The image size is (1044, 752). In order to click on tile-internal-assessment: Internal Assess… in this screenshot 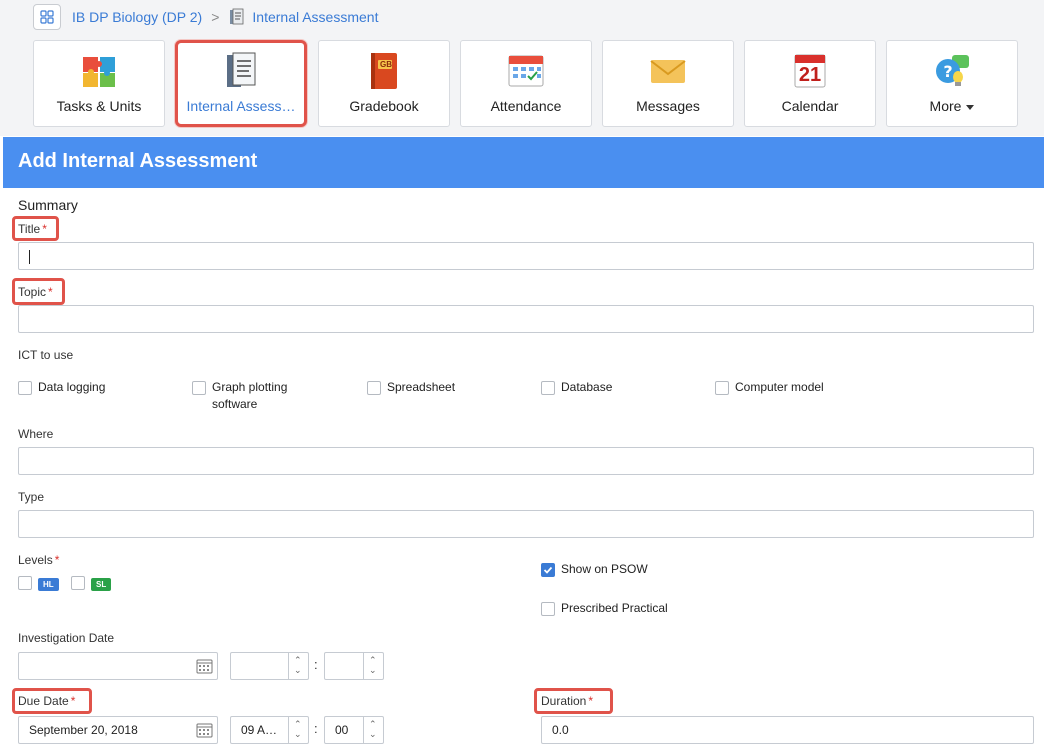, I will do `click(241, 83)`.